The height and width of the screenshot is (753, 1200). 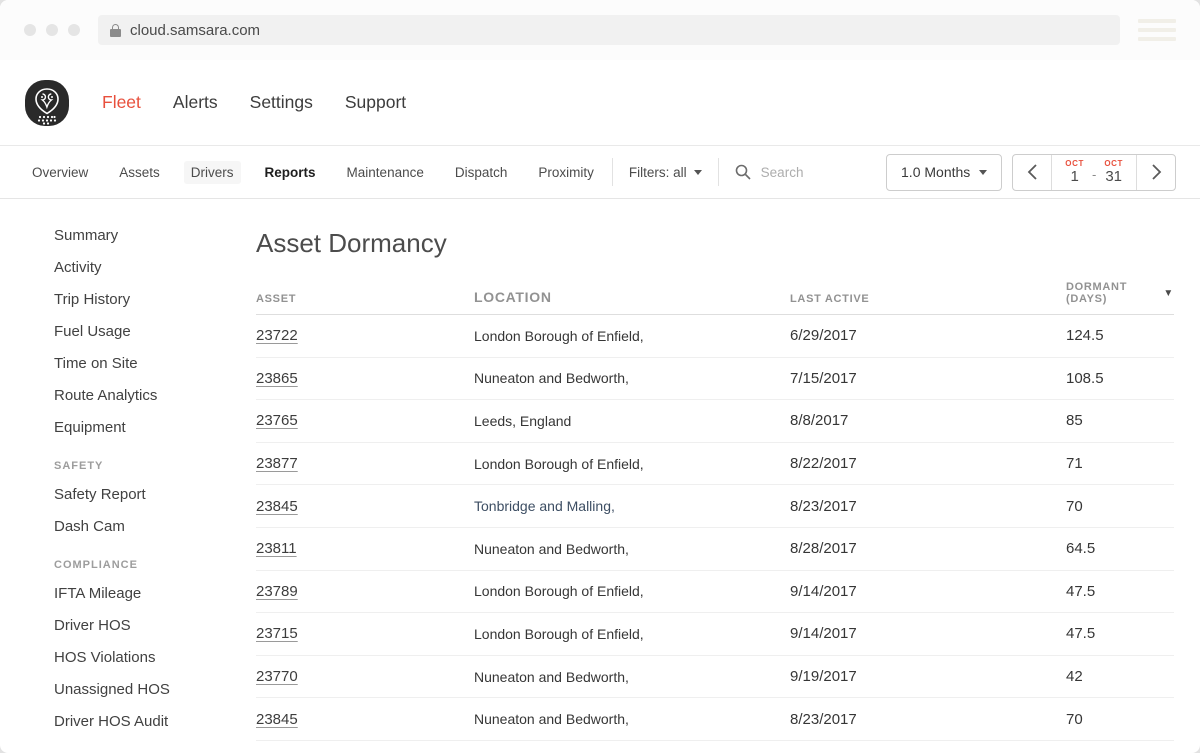 I want to click on sidebar-item-safety-report: Safety Report, so click(x=147, y=494).